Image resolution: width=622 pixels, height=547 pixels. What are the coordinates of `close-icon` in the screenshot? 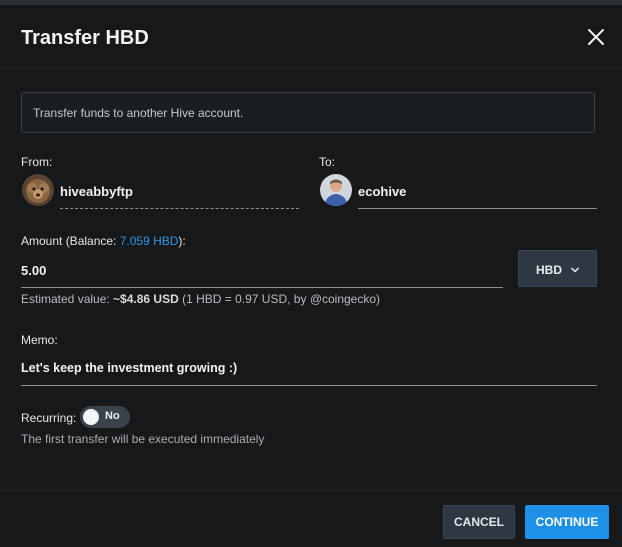 It's located at (596, 37).